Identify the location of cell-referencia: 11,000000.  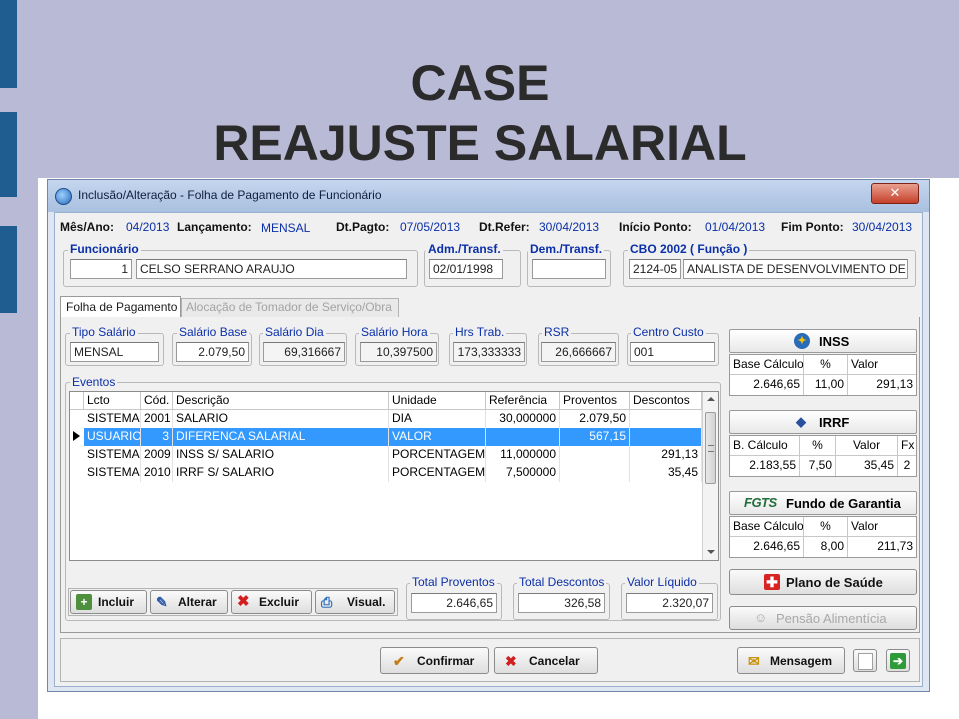
(523, 455).